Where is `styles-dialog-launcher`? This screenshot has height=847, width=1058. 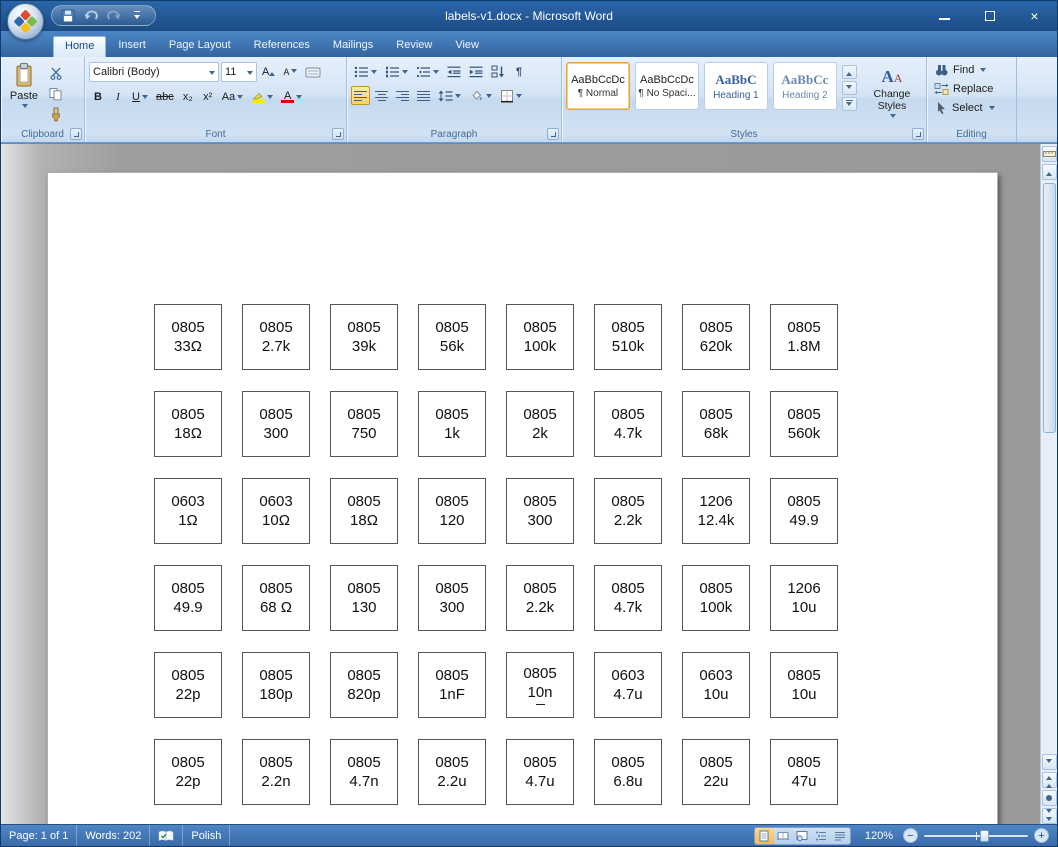
styles-dialog-launcher is located at coordinates (918, 134).